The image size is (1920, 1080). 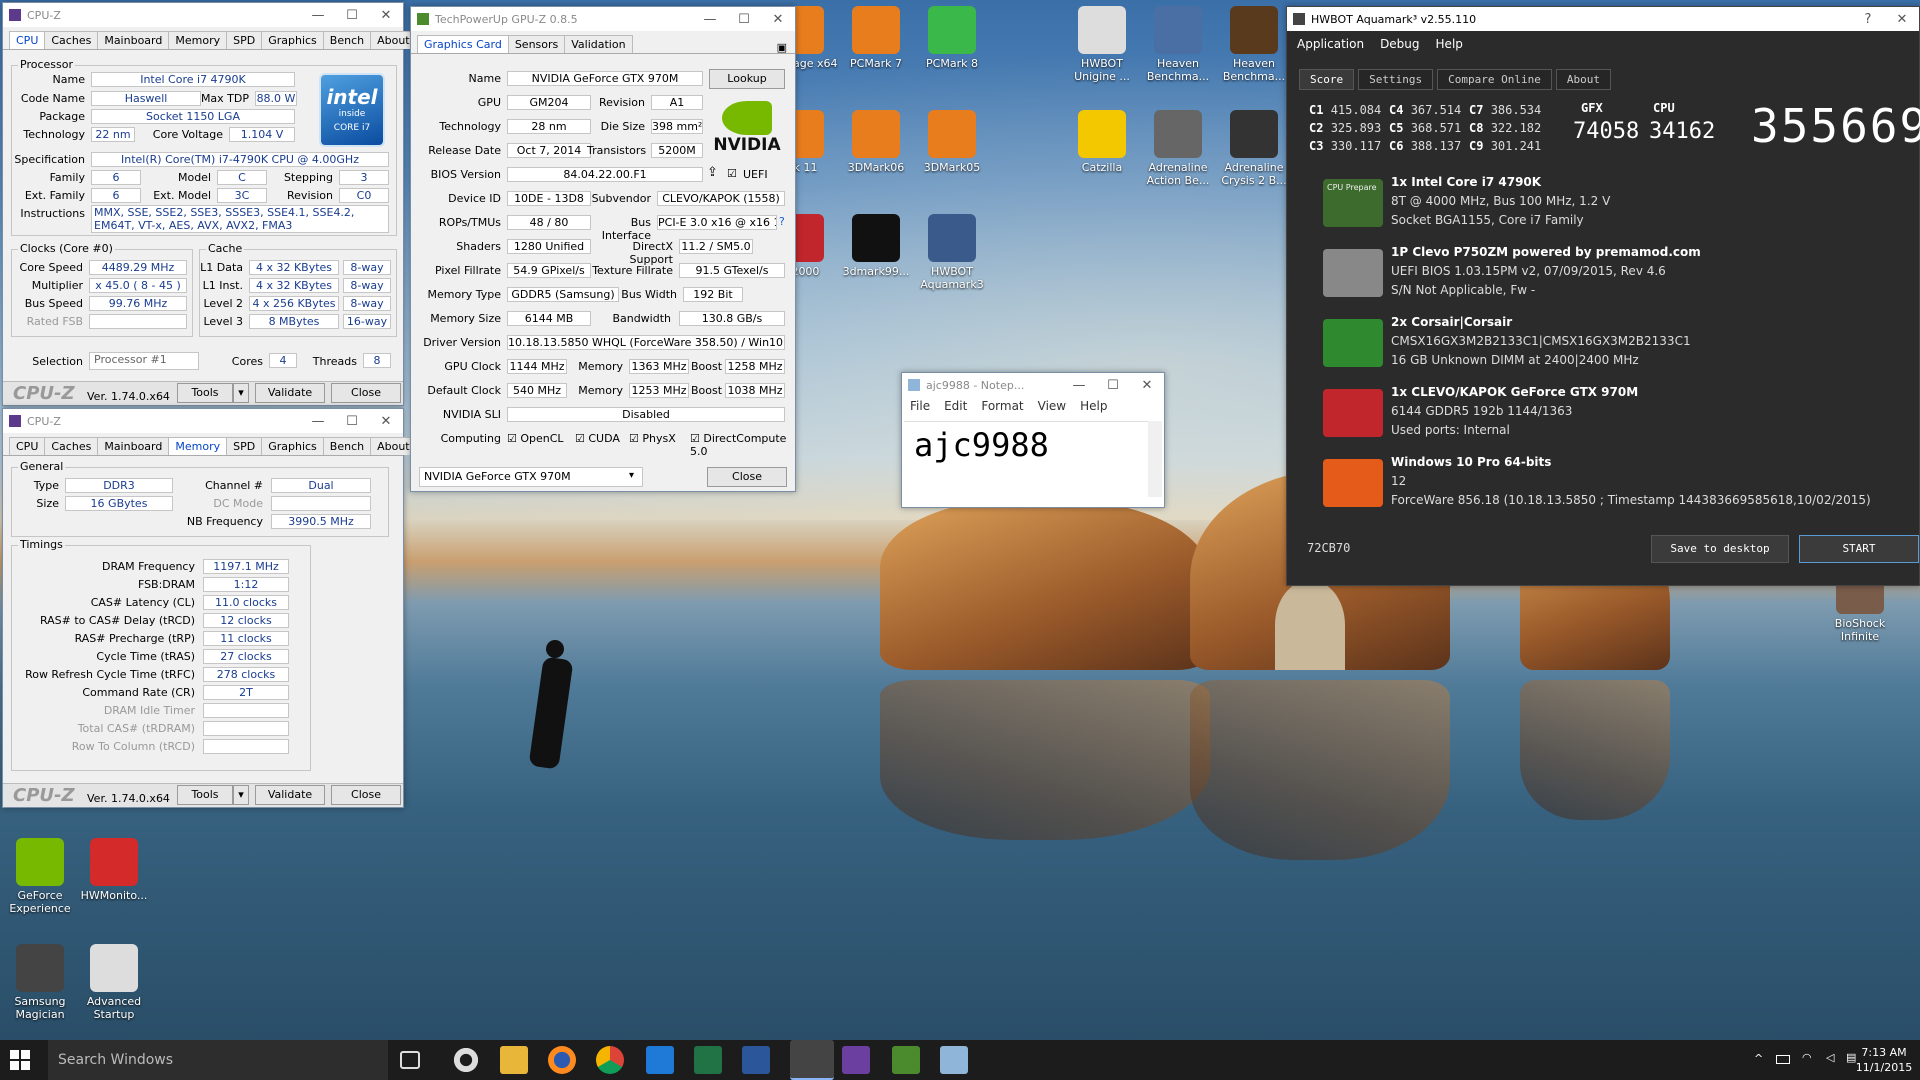 I want to click on menu-view: View, so click(x=1052, y=406).